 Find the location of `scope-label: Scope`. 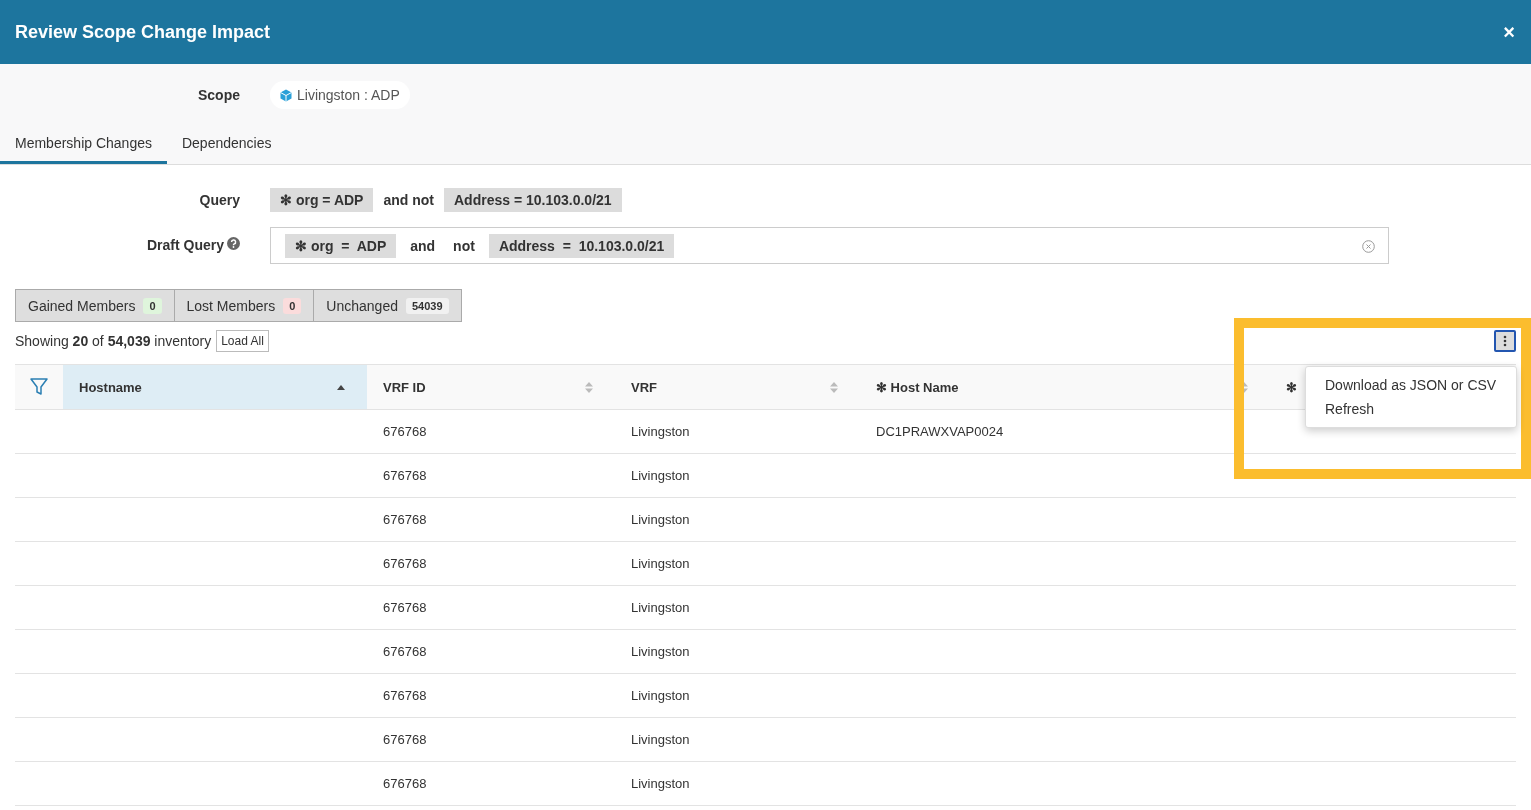

scope-label: Scope is located at coordinates (218, 95).